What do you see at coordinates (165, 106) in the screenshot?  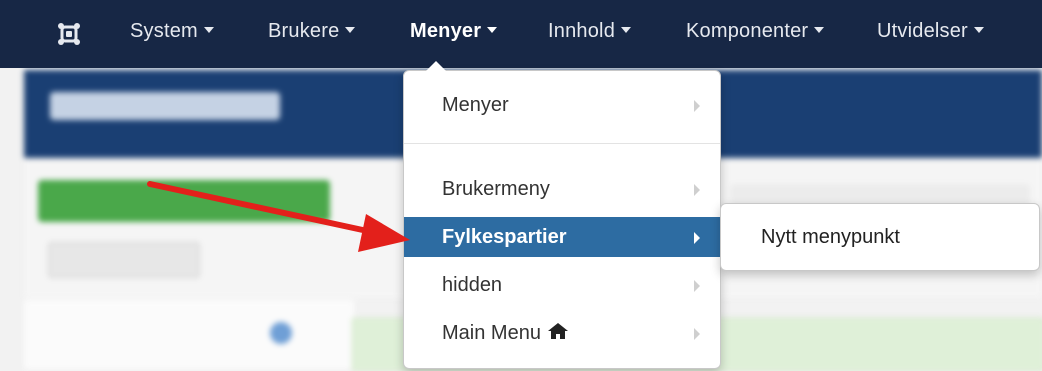 I see `page-title` at bounding box center [165, 106].